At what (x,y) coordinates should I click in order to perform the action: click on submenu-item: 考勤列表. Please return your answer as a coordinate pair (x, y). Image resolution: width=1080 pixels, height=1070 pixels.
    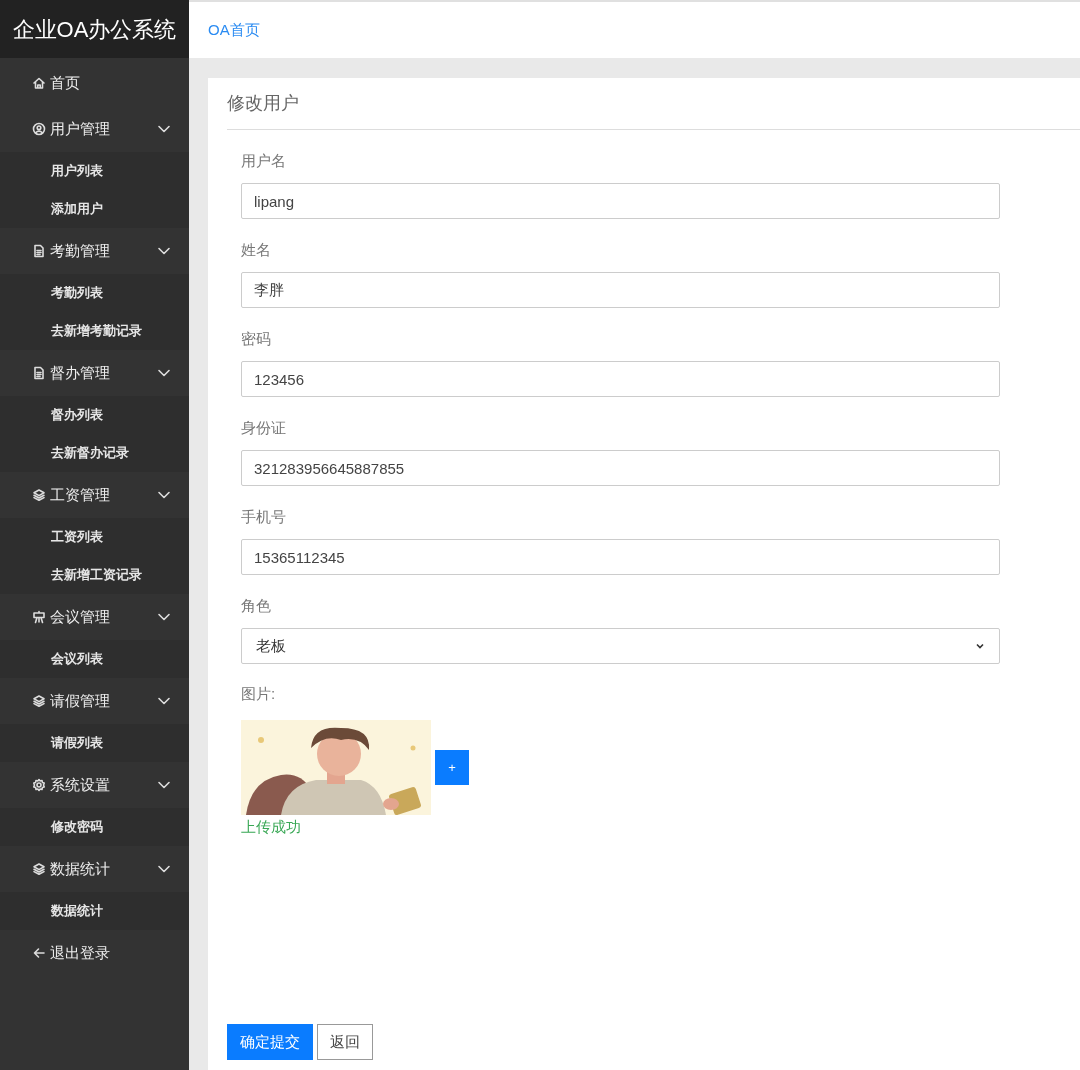
    Looking at the image, I should click on (94, 293).